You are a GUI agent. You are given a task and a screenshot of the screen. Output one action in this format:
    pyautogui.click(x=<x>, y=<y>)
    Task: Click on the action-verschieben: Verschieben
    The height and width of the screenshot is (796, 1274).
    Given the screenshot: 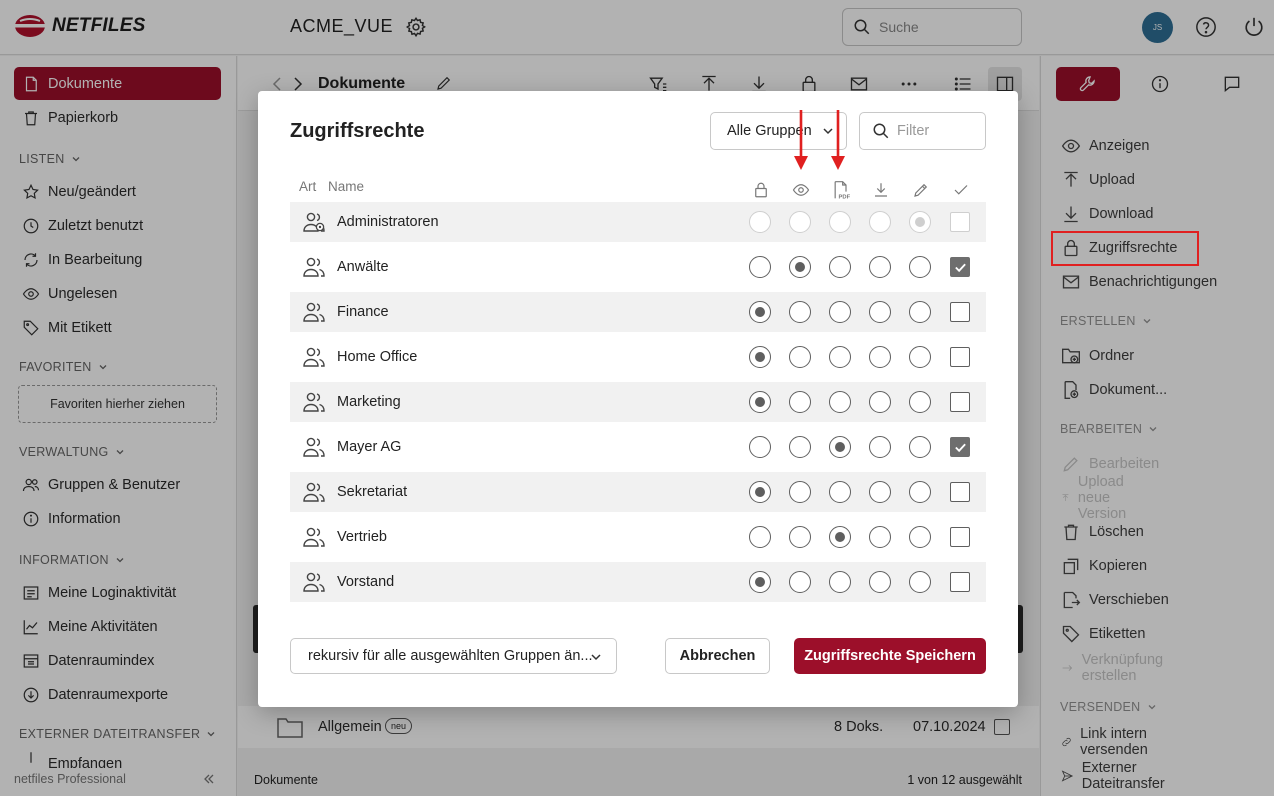 What is the action you would take?
    pyautogui.click(x=1115, y=600)
    